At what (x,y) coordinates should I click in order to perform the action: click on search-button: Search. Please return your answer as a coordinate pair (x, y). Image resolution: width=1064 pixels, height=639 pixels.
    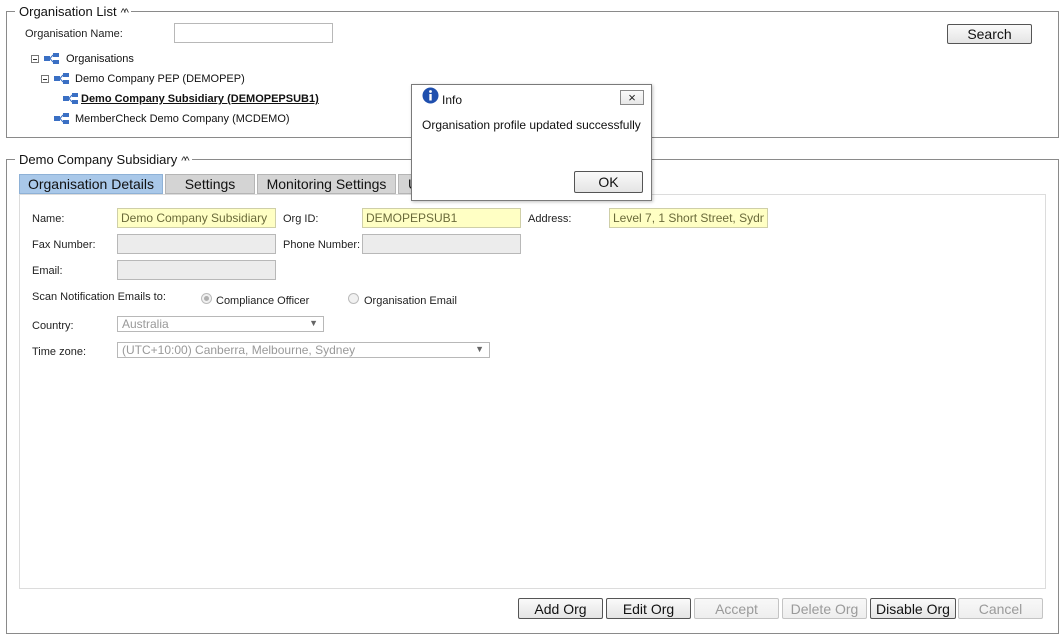
    Looking at the image, I should click on (989, 34).